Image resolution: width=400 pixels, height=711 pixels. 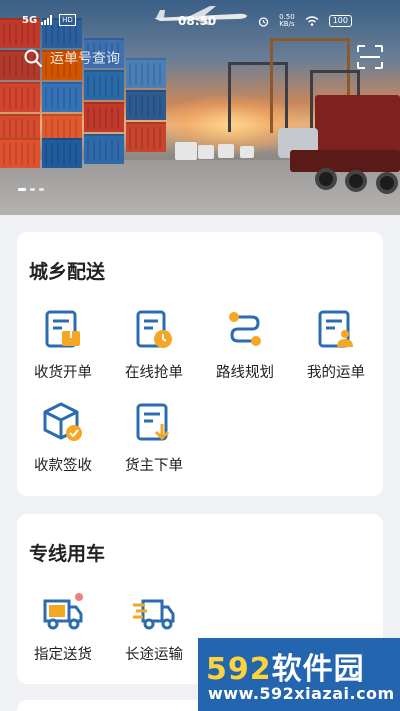 I want to click on designated-delivery-icon, so click(x=63, y=611).